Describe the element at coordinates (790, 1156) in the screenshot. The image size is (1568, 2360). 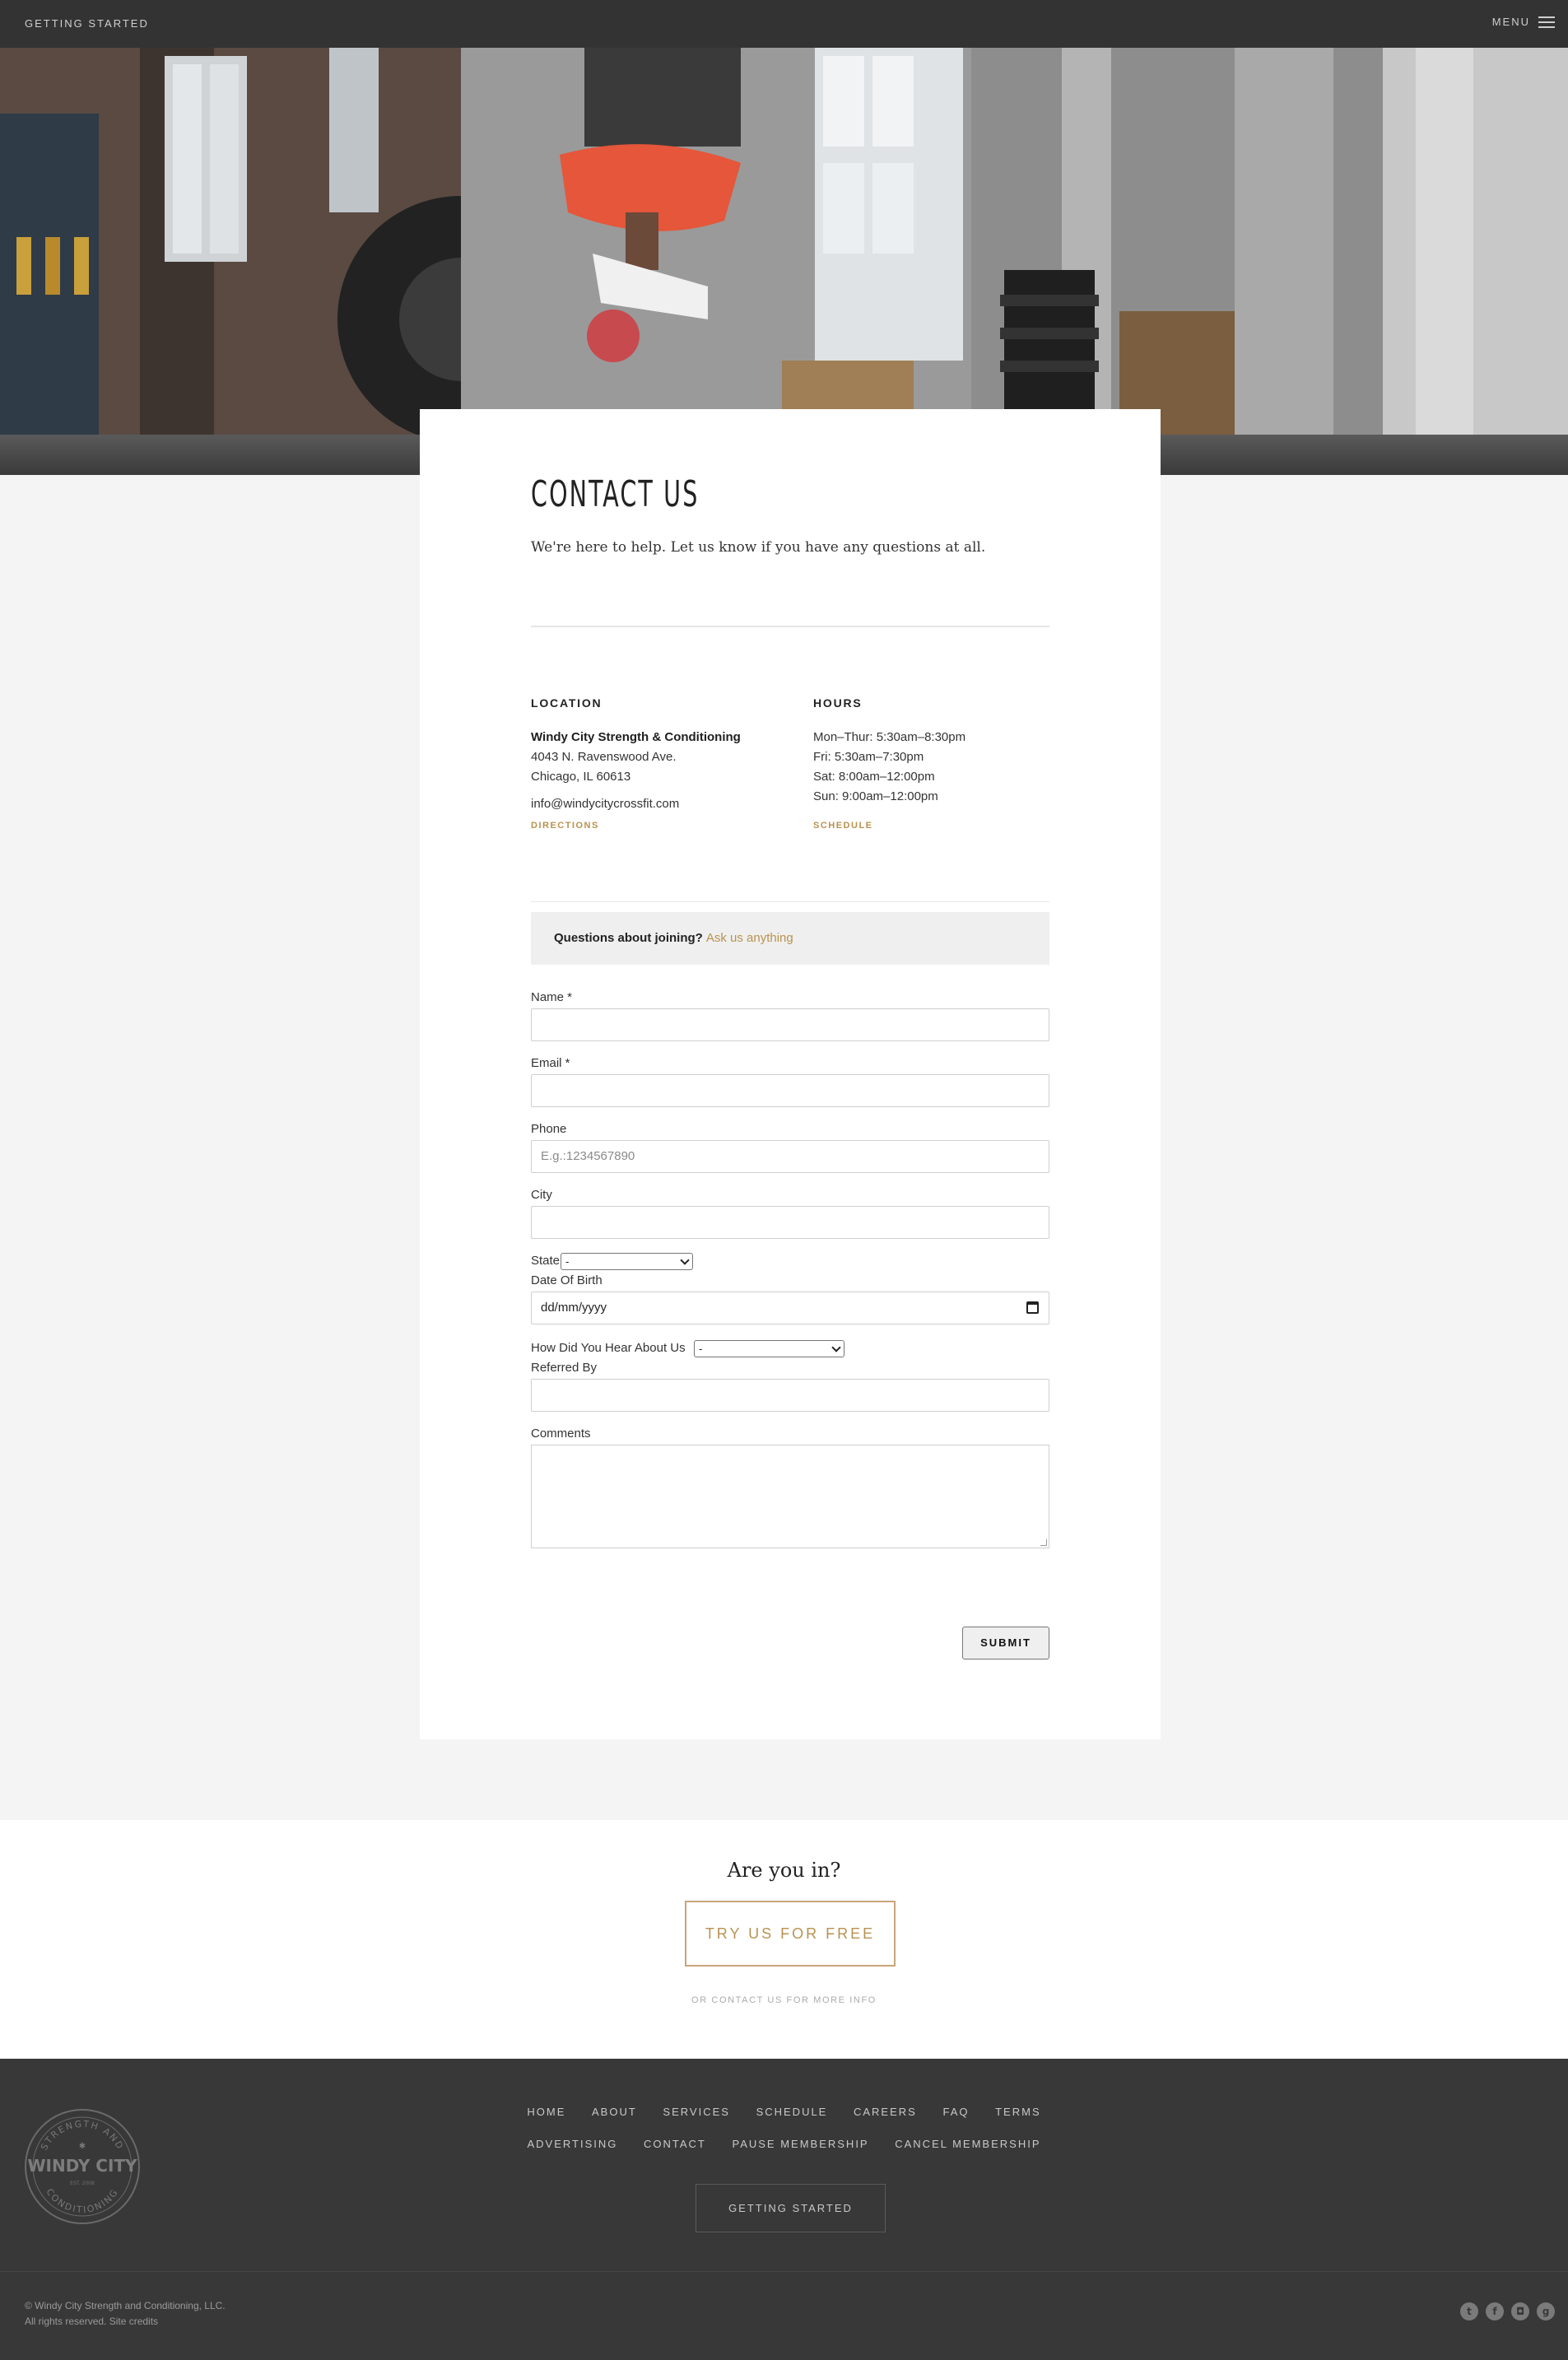
I see `phone-input: E.g.:1234567890` at that location.